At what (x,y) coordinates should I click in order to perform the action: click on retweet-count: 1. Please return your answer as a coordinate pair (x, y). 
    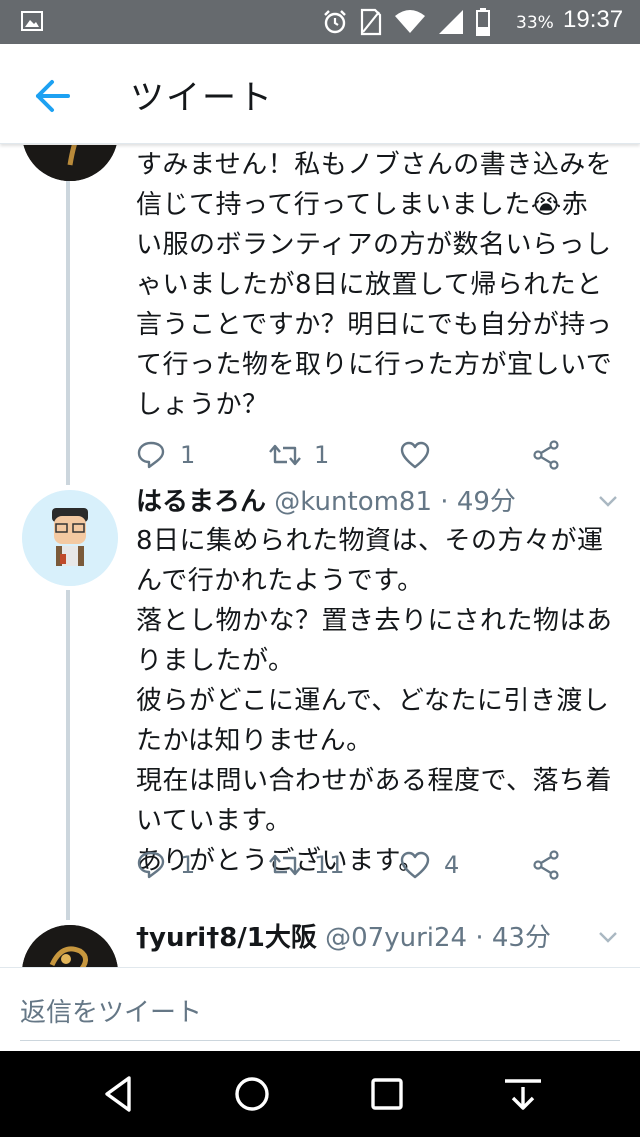
    Looking at the image, I should click on (322, 455).